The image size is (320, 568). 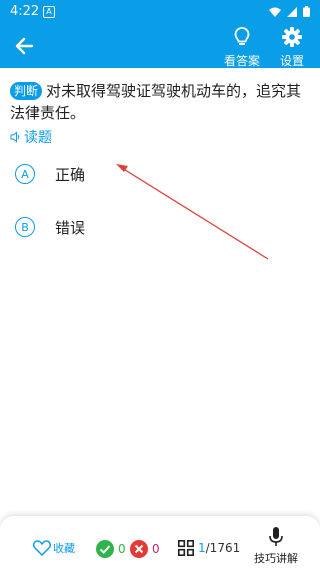 I want to click on correct-count-value: 0, so click(x=122, y=549).